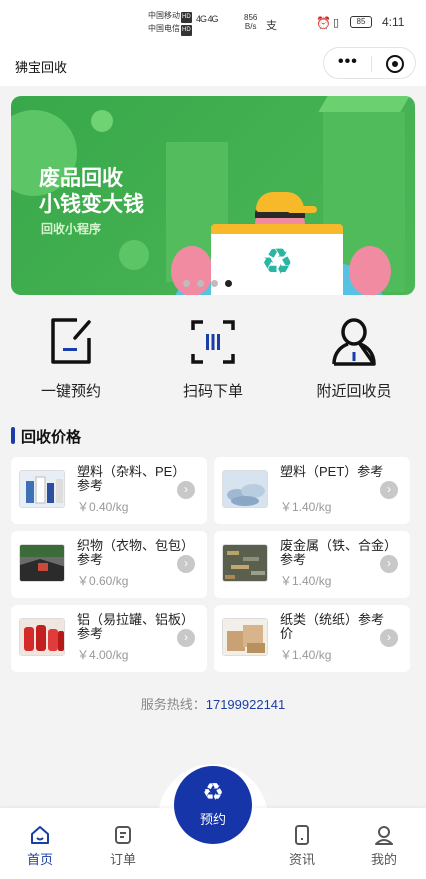 The height and width of the screenshot is (879, 426). I want to click on service-hotline: 服务热线：17199922141, so click(213, 703).